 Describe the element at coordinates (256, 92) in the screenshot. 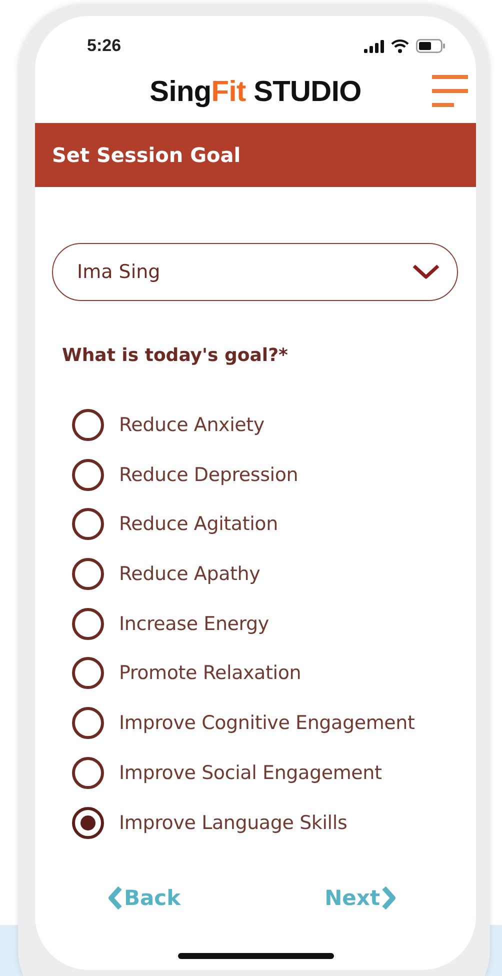

I see `app-logo: SingFit STUDIO` at that location.